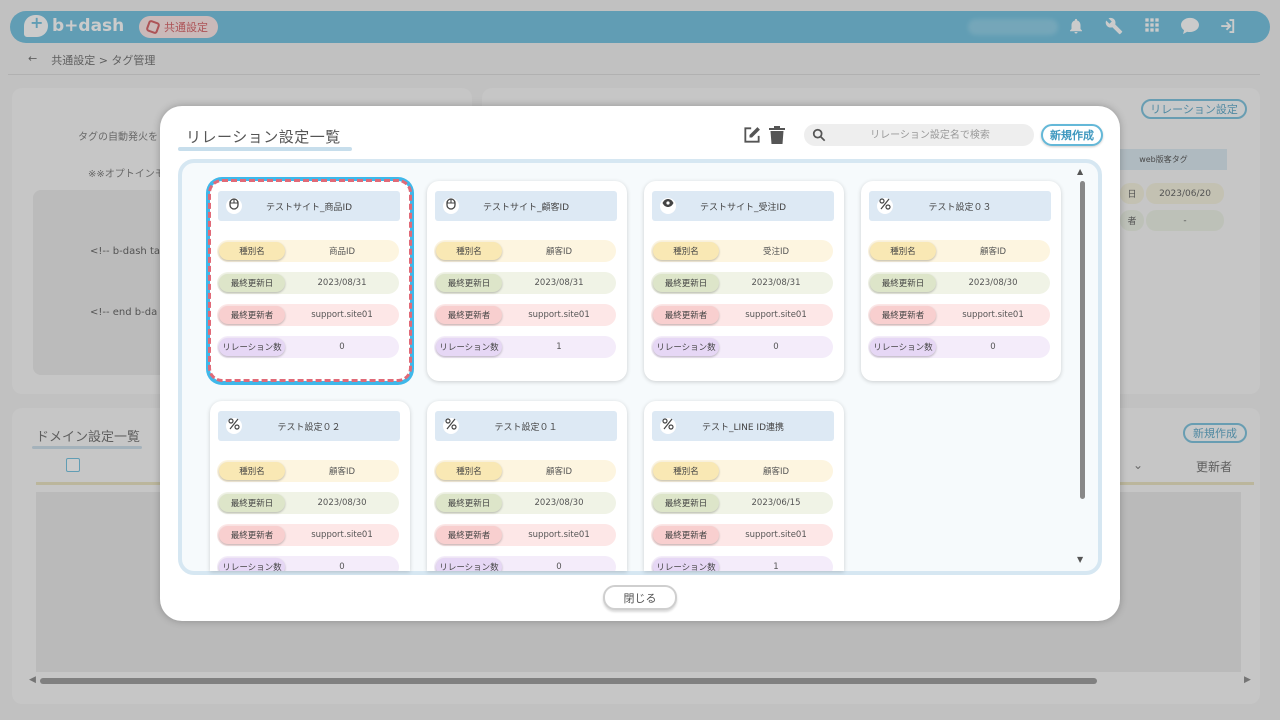 This screenshot has width=1280, height=720. What do you see at coordinates (1082, 340) in the screenshot?
I see `vertical-scrollbar` at bounding box center [1082, 340].